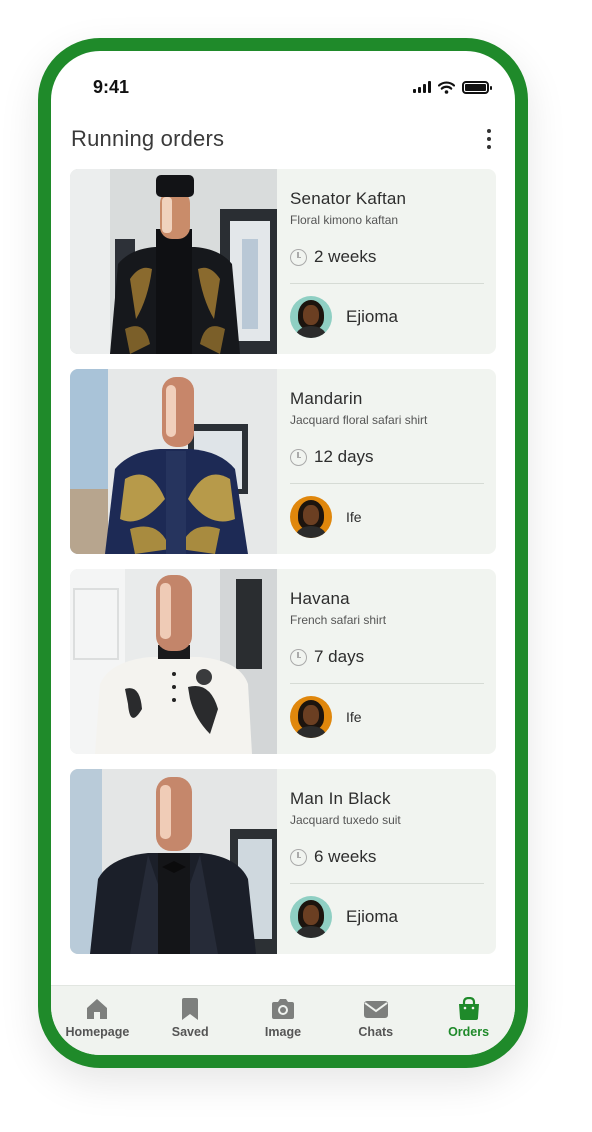 Image resolution: width=592 pixels, height=1132 pixels. Describe the element at coordinates (344, 220) in the screenshot. I see `item-description: Floral kimono kaftan` at that location.